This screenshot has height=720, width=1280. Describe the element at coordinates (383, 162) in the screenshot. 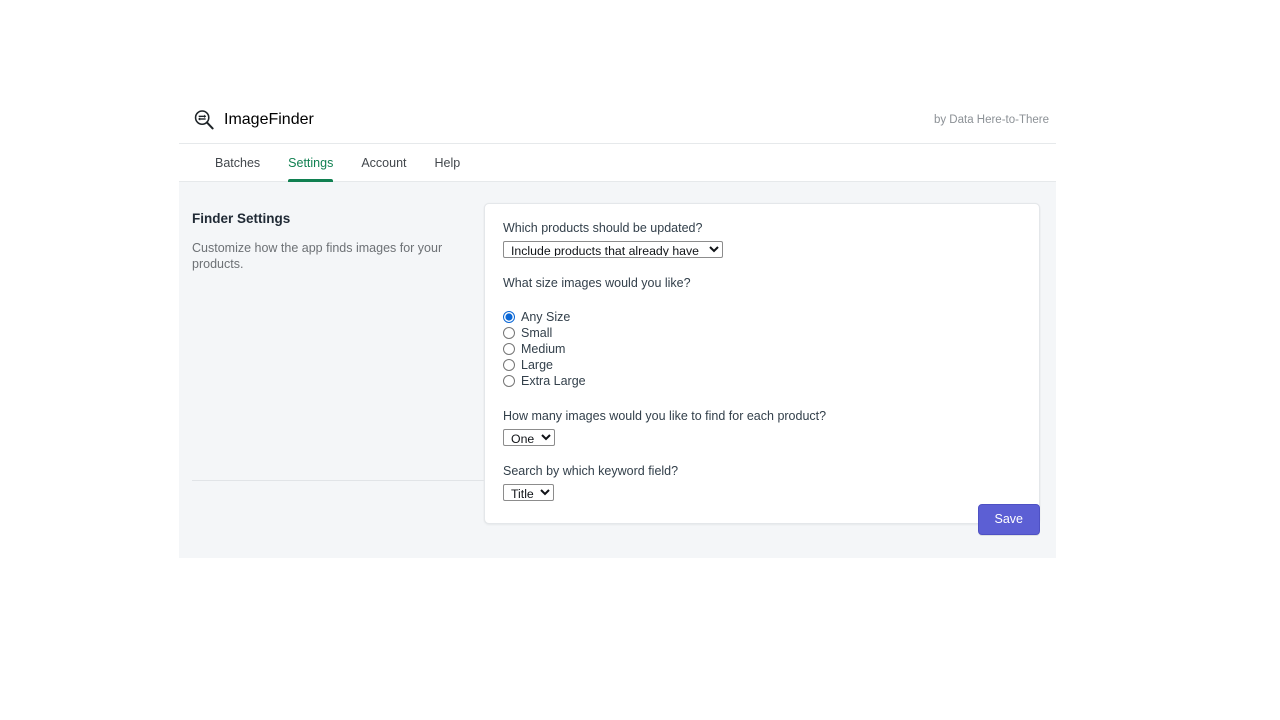

I see `tab-account: Account` at that location.